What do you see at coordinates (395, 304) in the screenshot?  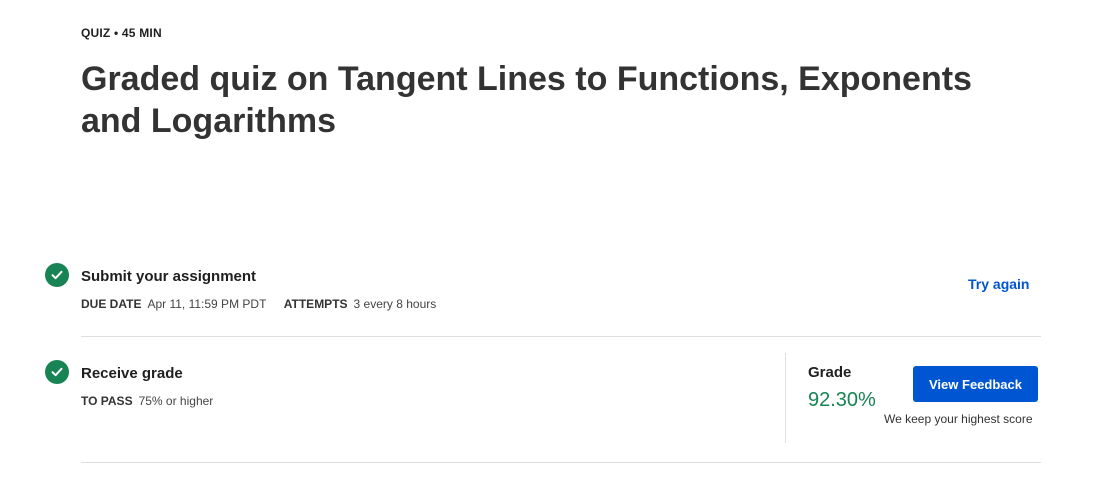 I see `attempts-value: 3 every 8 hours` at bounding box center [395, 304].